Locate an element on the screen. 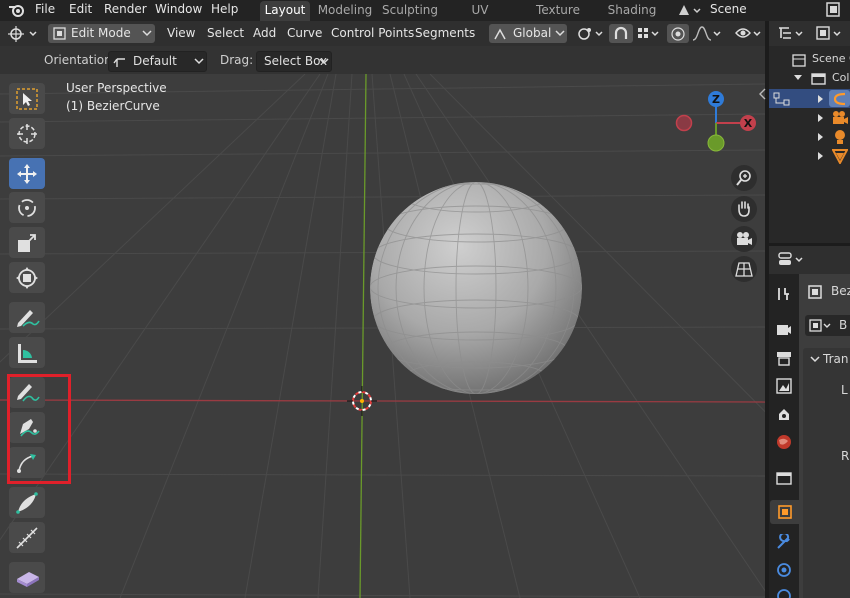  tab-sculpting: Sculpting is located at coordinates (410, 11).